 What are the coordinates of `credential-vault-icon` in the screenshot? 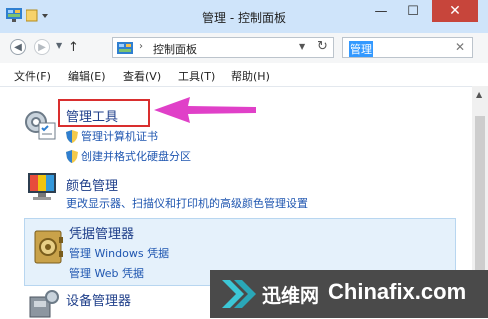 It's located at (48, 247).